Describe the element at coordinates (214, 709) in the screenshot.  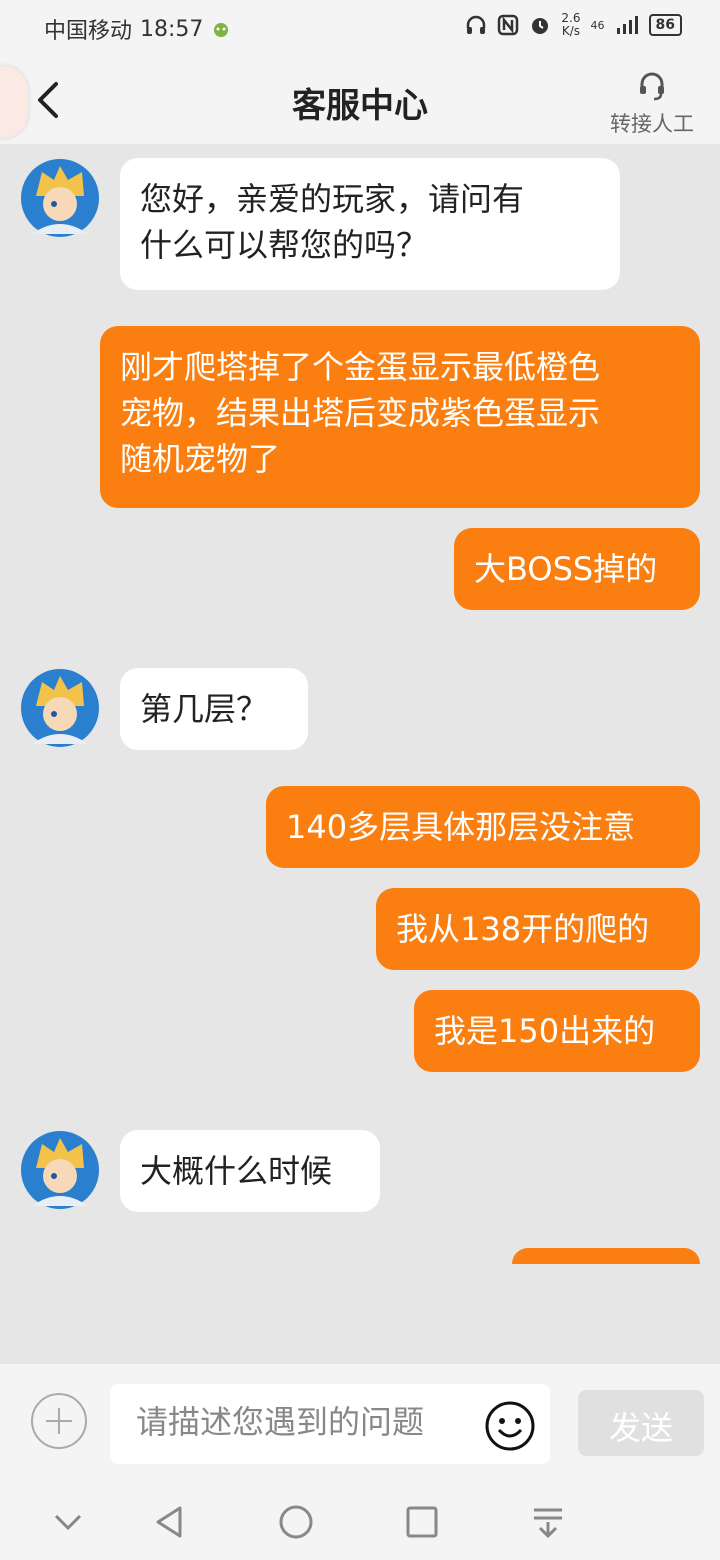
I see `message-bubble-agent: 第几层？` at that location.